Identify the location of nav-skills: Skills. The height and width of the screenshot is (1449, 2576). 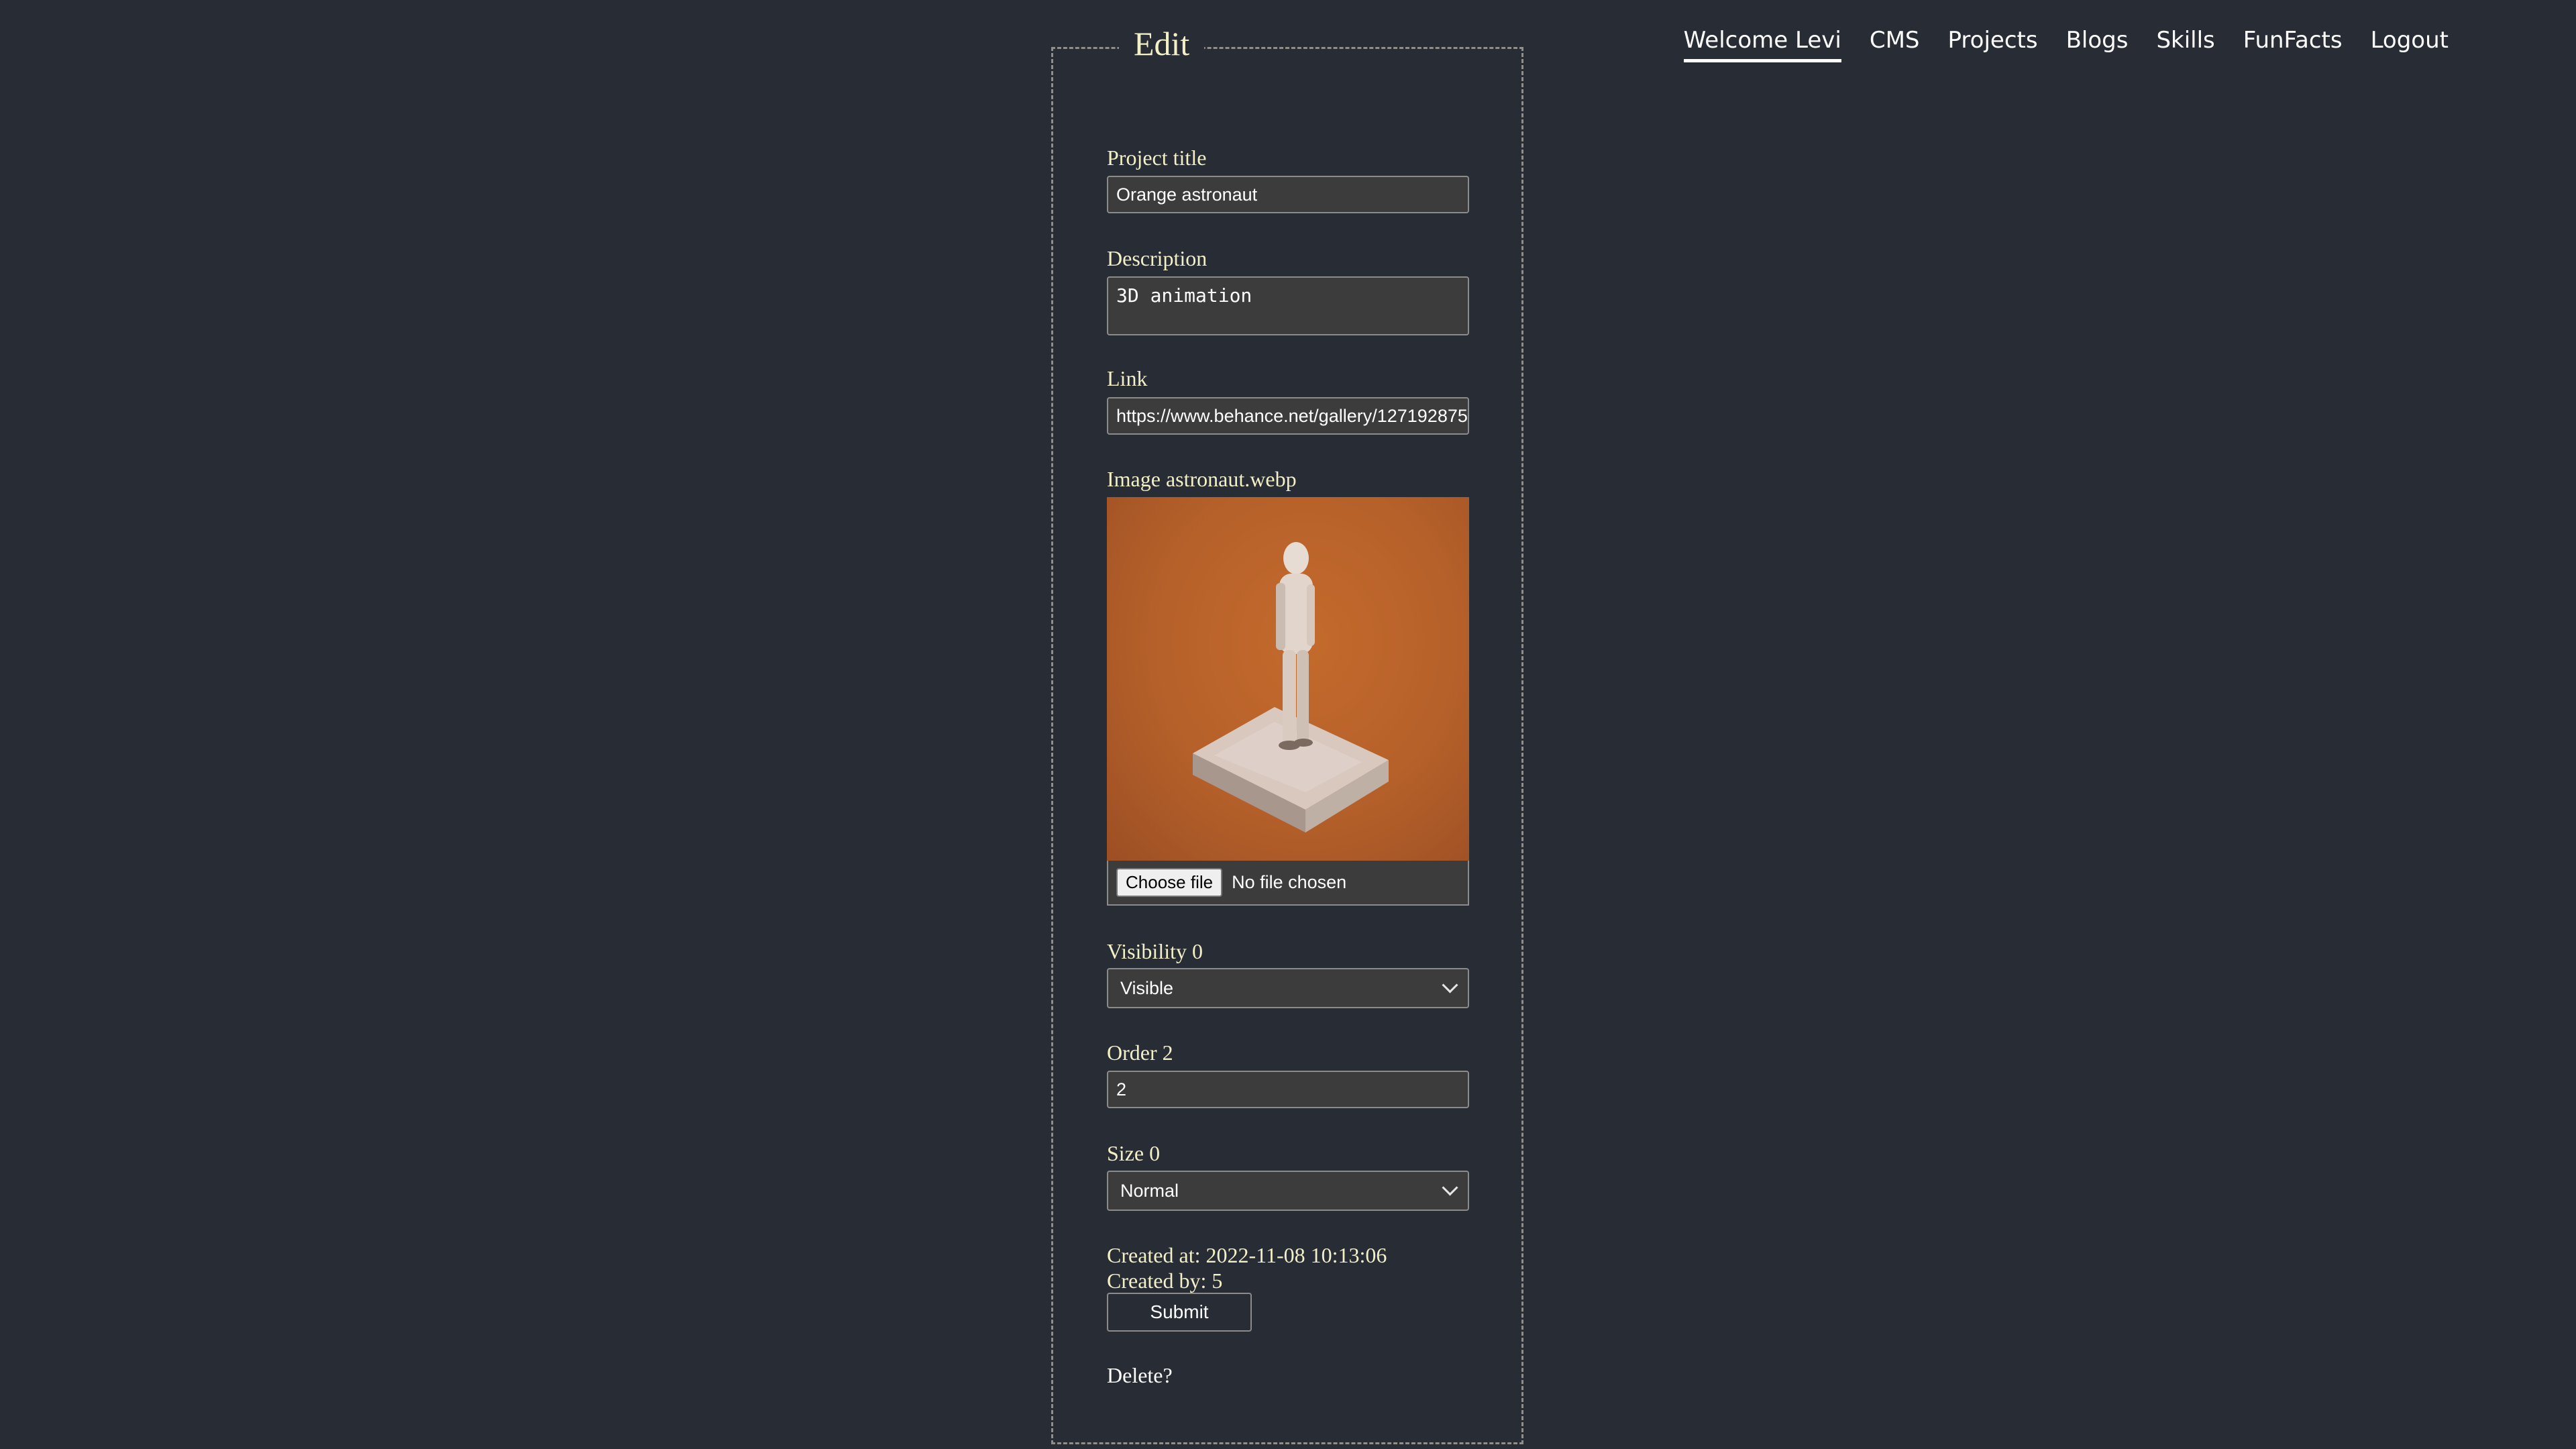
(2185, 44).